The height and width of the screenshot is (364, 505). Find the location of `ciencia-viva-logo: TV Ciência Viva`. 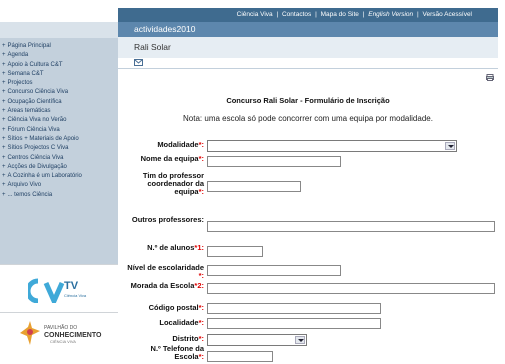

ciencia-viva-logo: TV Ciência Viva is located at coordinates (59, 288).